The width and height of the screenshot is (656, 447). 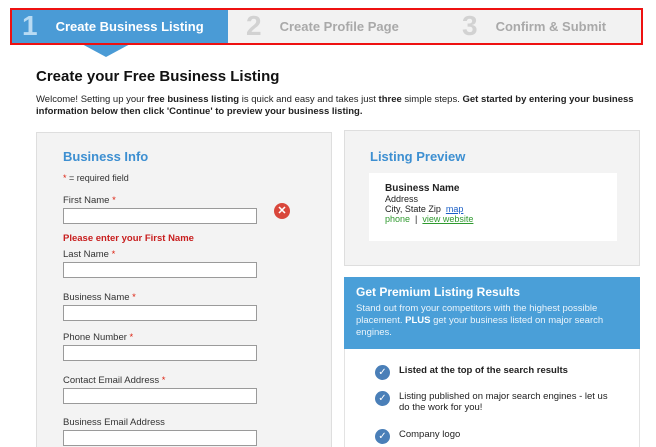 What do you see at coordinates (447, 219) in the screenshot?
I see `view-website-link: view website` at bounding box center [447, 219].